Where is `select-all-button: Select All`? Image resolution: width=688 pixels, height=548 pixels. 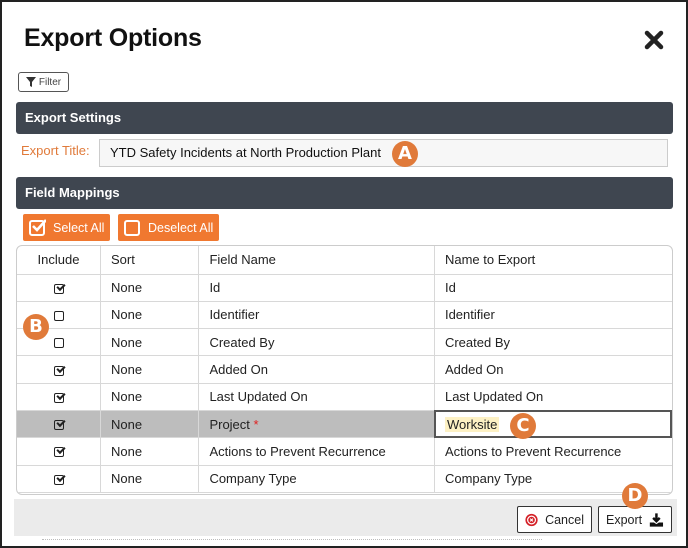 select-all-button: Select All is located at coordinates (66, 227).